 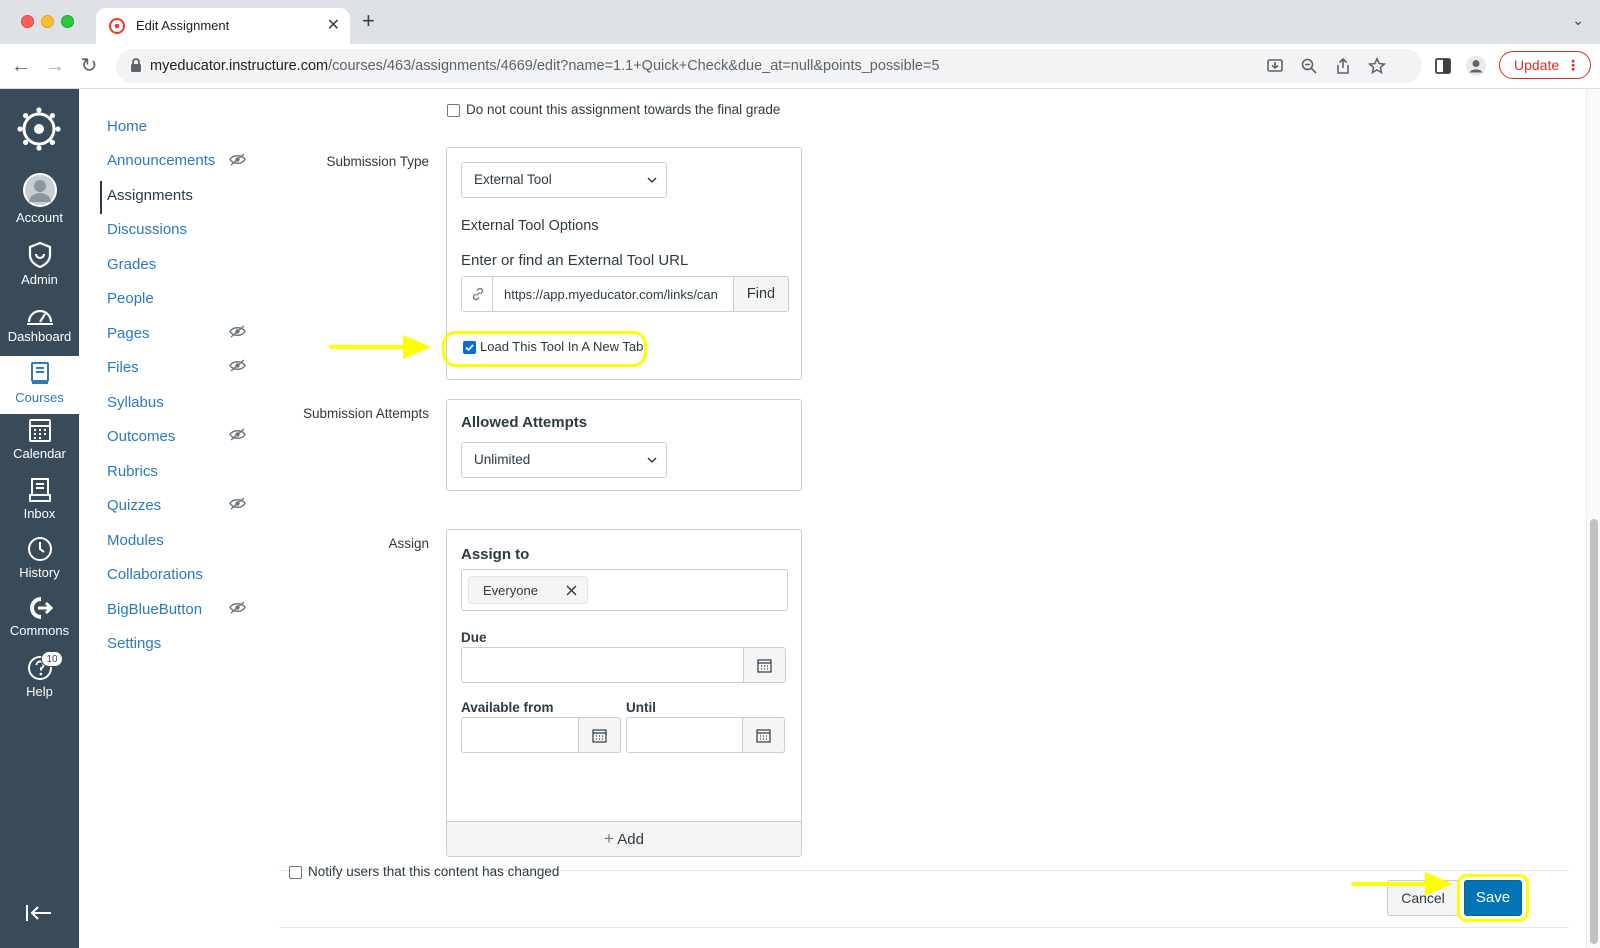 I want to click on side-panel-icon, so click(x=1443, y=66).